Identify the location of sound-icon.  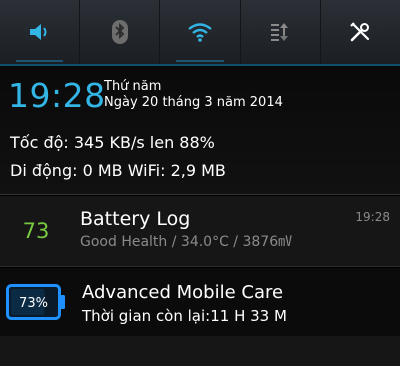
(38, 32).